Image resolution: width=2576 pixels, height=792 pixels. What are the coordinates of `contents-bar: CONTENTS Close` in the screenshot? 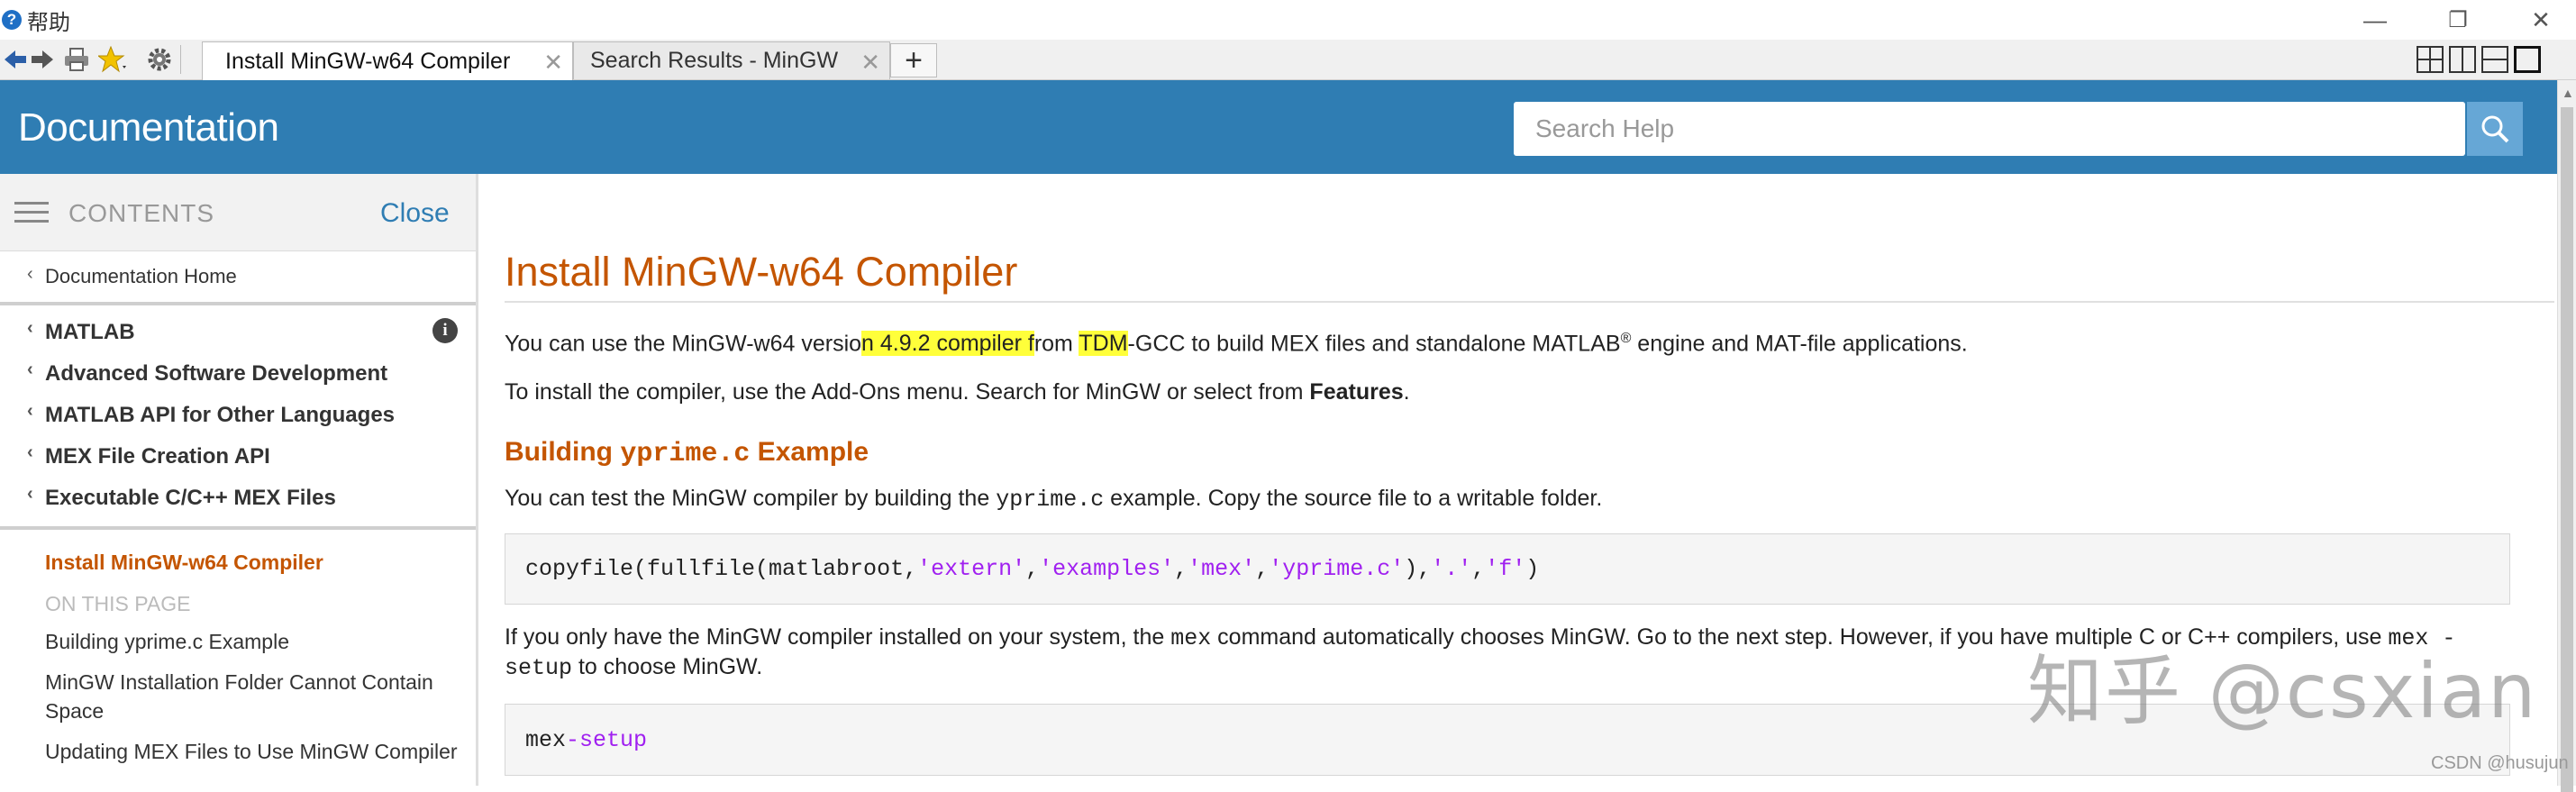 It's located at (238, 212).